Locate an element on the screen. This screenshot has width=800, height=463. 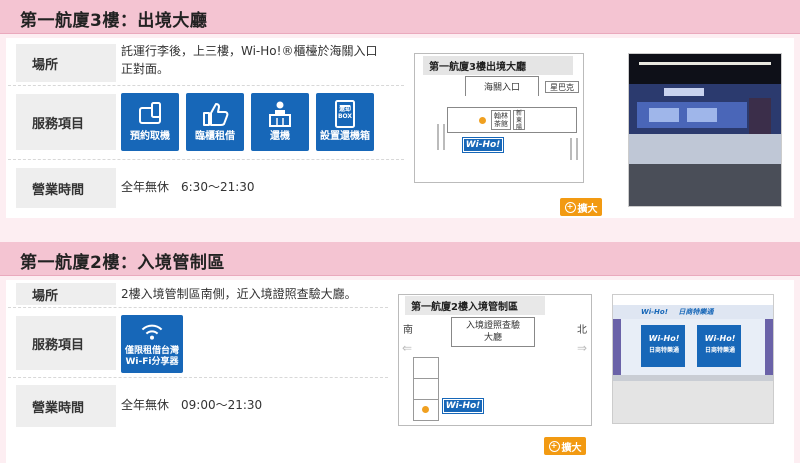
hours-row: 營業時間 全年無休 09:00～21:30 is located at coordinates (198, 408).